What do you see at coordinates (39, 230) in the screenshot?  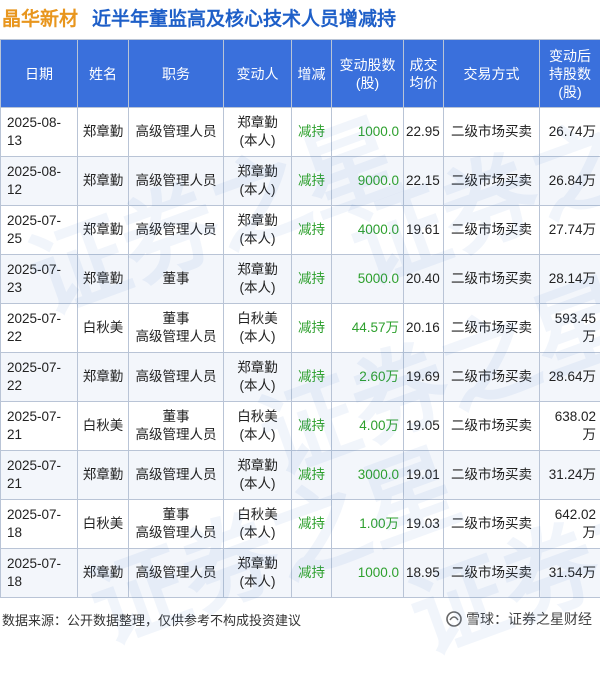 I see `date-cell: 2025-07-25` at bounding box center [39, 230].